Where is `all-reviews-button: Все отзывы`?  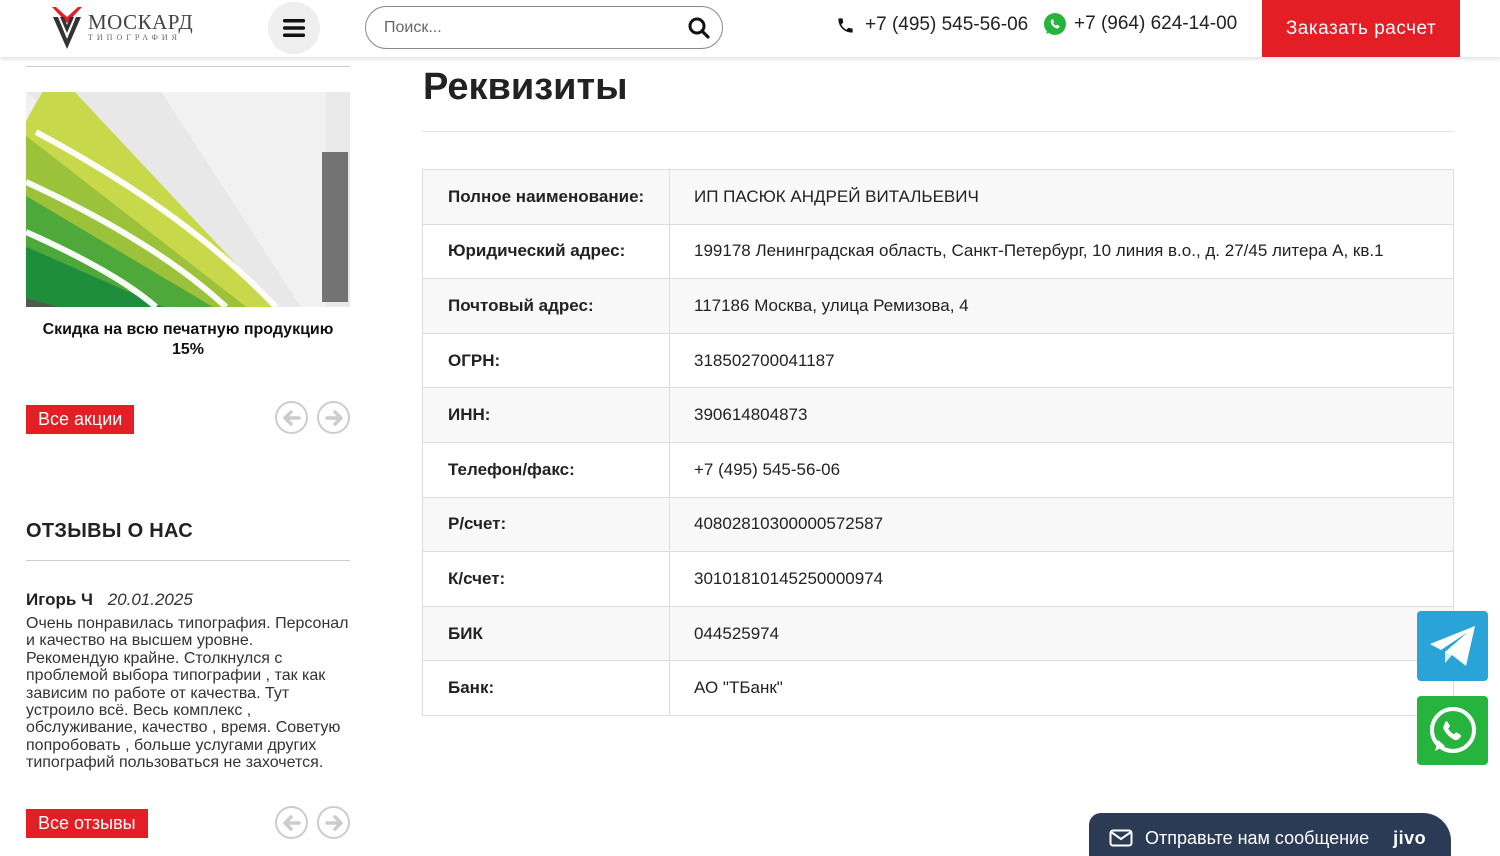 all-reviews-button: Все отзывы is located at coordinates (87, 823).